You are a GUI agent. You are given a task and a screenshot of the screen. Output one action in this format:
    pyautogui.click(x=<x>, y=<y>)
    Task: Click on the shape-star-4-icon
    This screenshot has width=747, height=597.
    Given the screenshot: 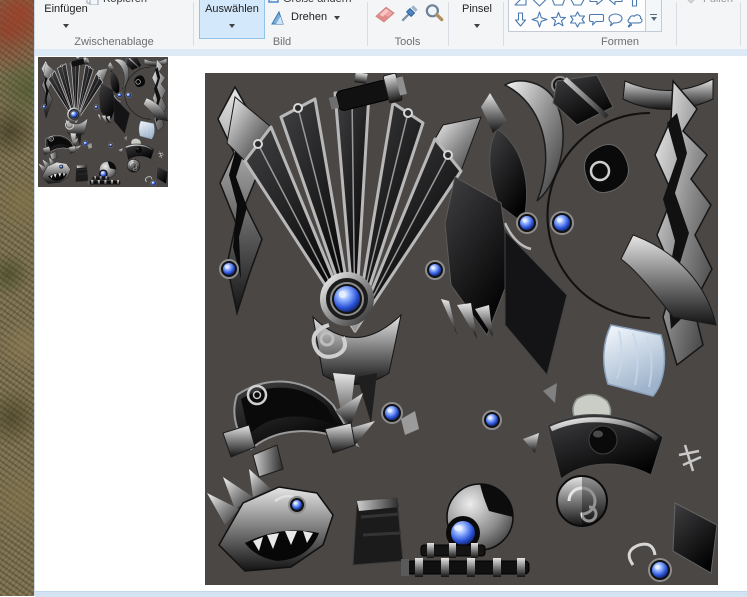 What is the action you would take?
    pyautogui.click(x=539, y=19)
    